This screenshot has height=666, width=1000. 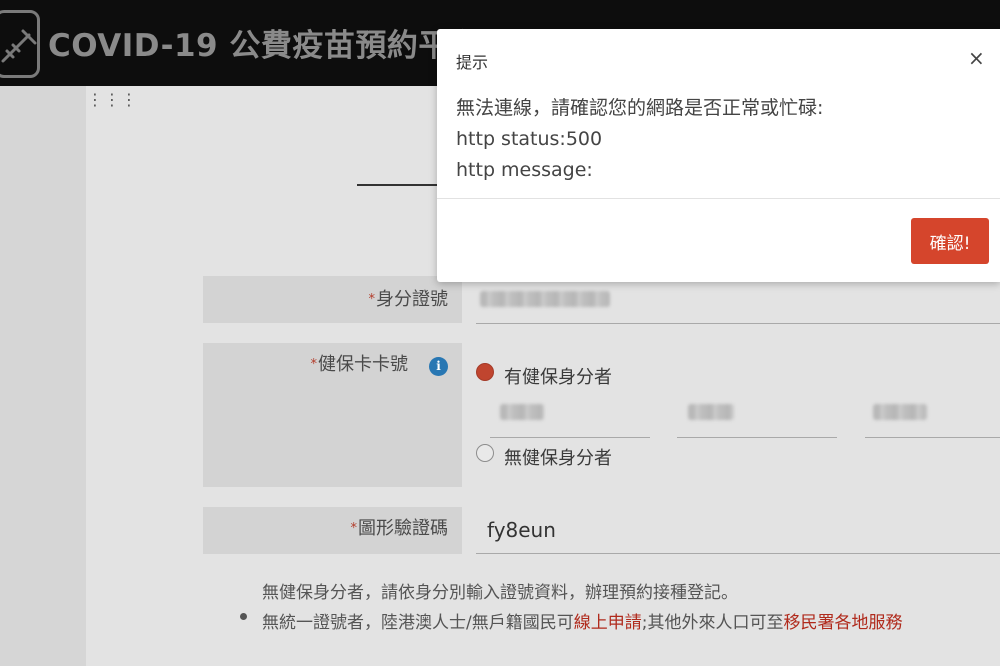 What do you see at coordinates (524, 170) in the screenshot?
I see `dialog-message-line-3: http message:` at bounding box center [524, 170].